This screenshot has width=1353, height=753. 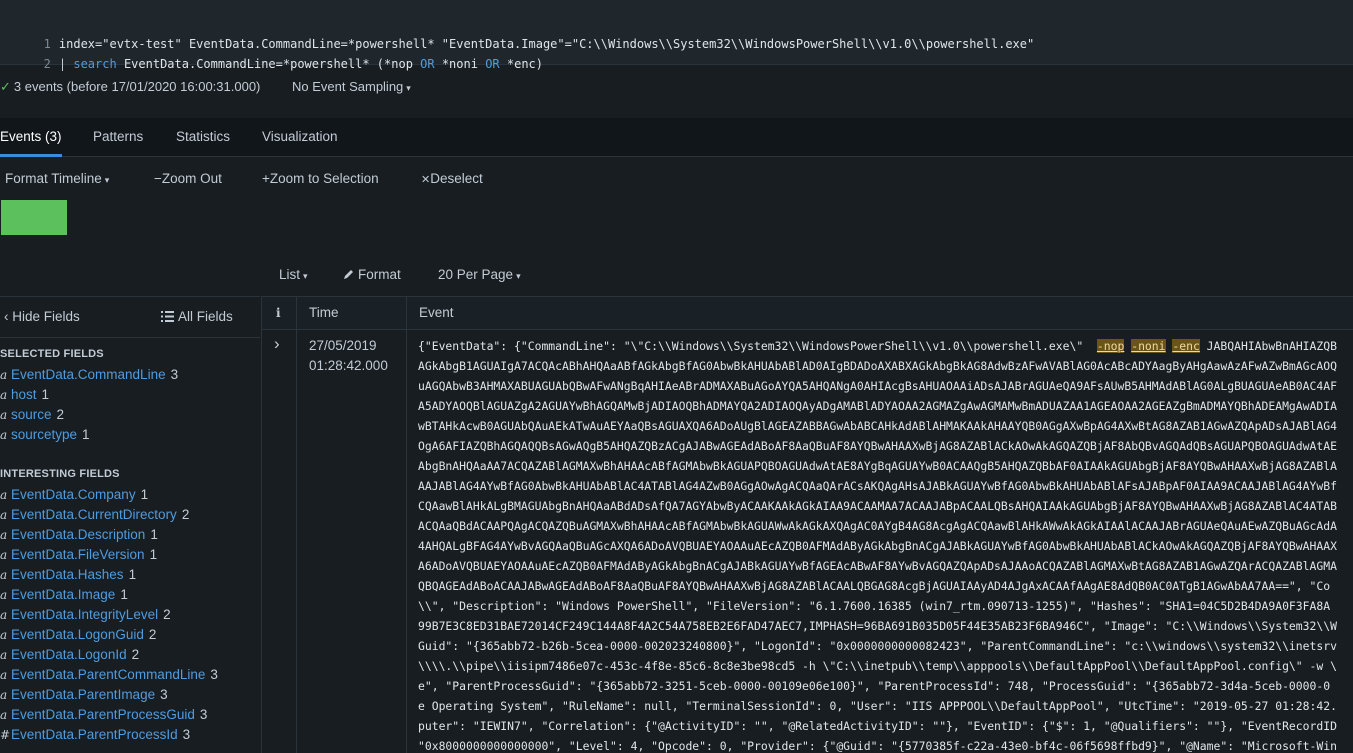 I want to click on time-column-header: Time, so click(x=324, y=313).